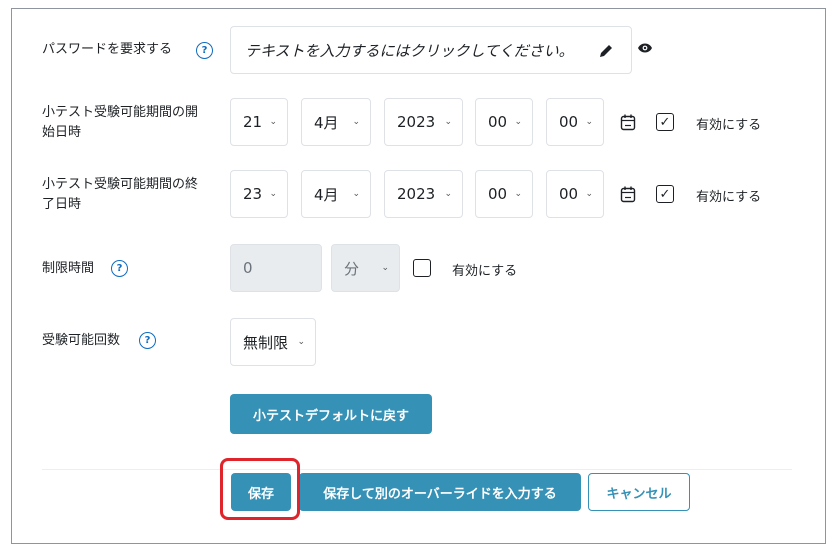 Image resolution: width=837 pixels, height=555 pixels. What do you see at coordinates (729, 197) in the screenshot?
I see `close-date-enable-label: 有効にする` at bounding box center [729, 197].